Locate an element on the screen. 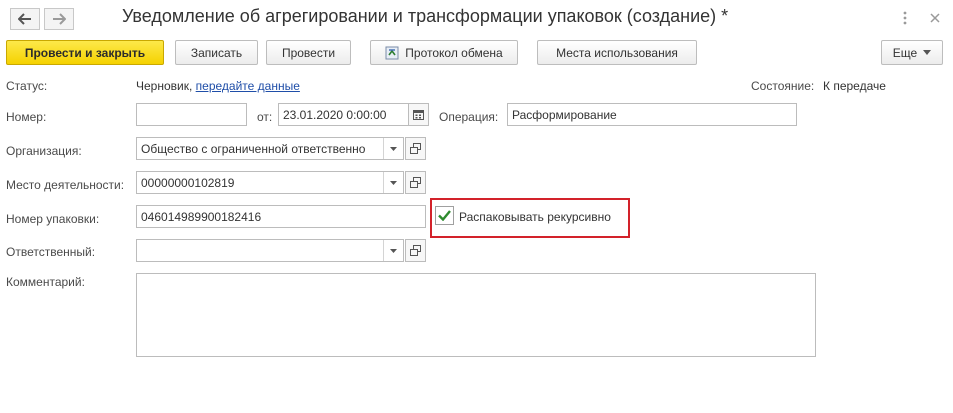 Image resolution: width=953 pixels, height=413 pixels. comment-field is located at coordinates (476, 315).